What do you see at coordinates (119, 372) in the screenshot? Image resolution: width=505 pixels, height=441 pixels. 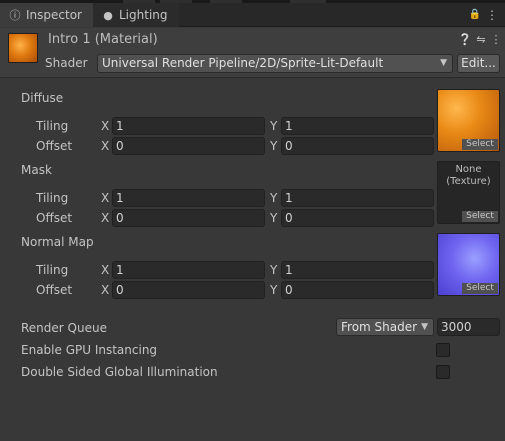 I see `double-sided-gi-label: Double Sided Global Illumination` at bounding box center [119, 372].